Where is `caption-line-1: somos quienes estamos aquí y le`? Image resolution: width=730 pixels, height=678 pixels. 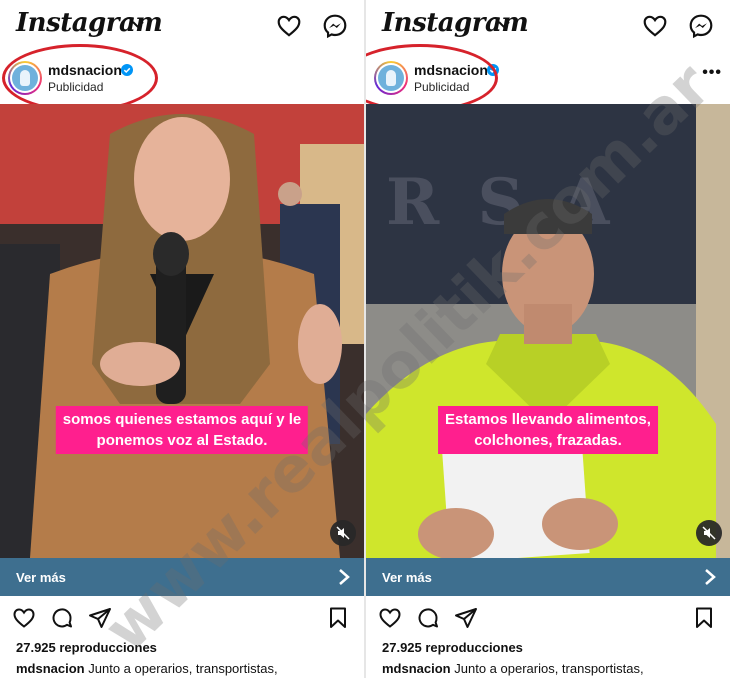 caption-line-1: somos quienes estamos aquí y le is located at coordinates (182, 419).